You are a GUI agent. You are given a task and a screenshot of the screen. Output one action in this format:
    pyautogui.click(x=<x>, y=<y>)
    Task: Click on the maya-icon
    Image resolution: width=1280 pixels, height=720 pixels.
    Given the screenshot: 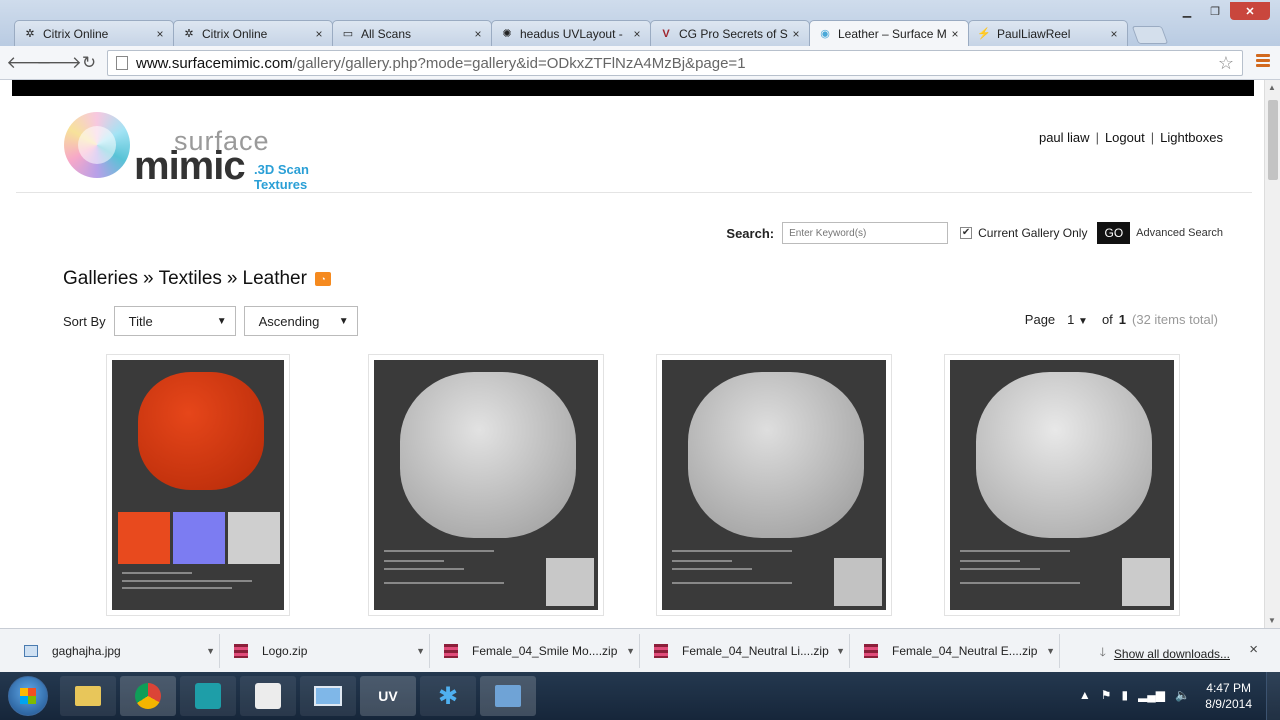 What is the action you would take?
    pyautogui.click(x=208, y=696)
    